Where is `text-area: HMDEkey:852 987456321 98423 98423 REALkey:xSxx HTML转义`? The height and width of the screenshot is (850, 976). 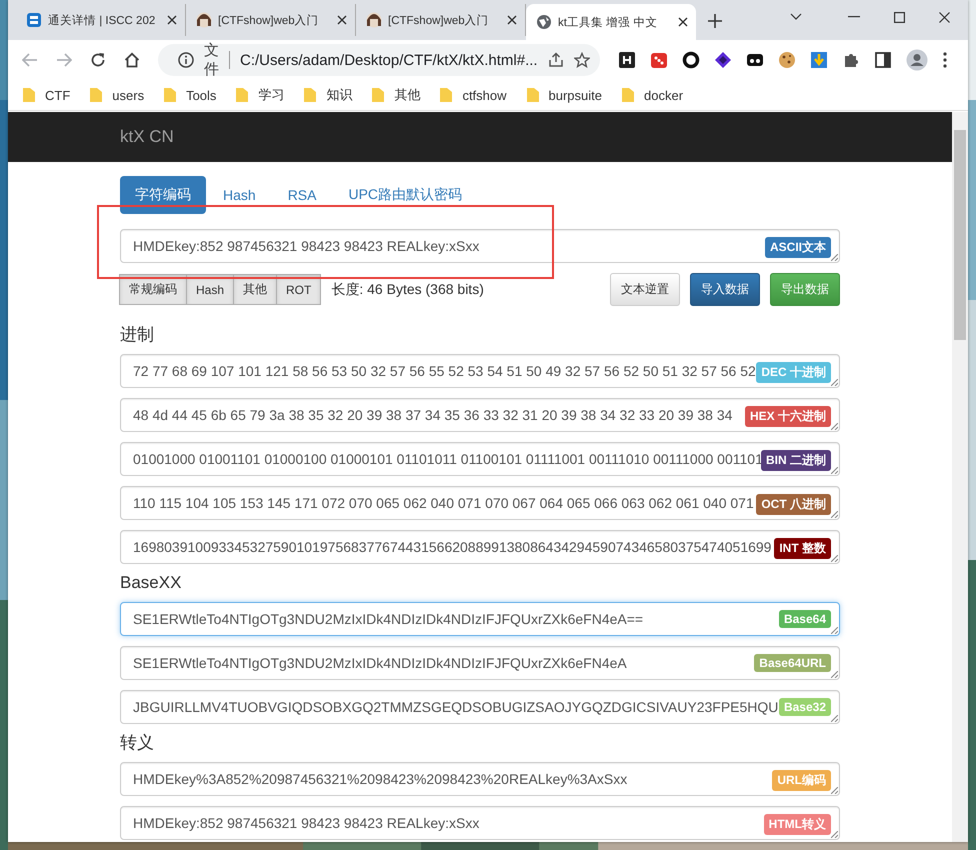
text-area: HMDEkey:852 987456321 98423 98423 REALkey:xSxx HTML转义 is located at coordinates (480, 823).